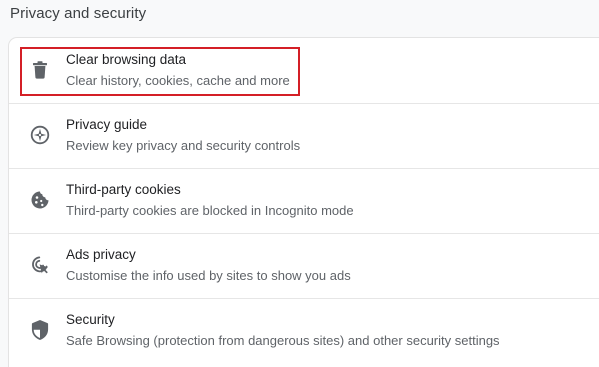 The width and height of the screenshot is (599, 367). What do you see at coordinates (90, 319) in the screenshot?
I see `security-label: Security` at bounding box center [90, 319].